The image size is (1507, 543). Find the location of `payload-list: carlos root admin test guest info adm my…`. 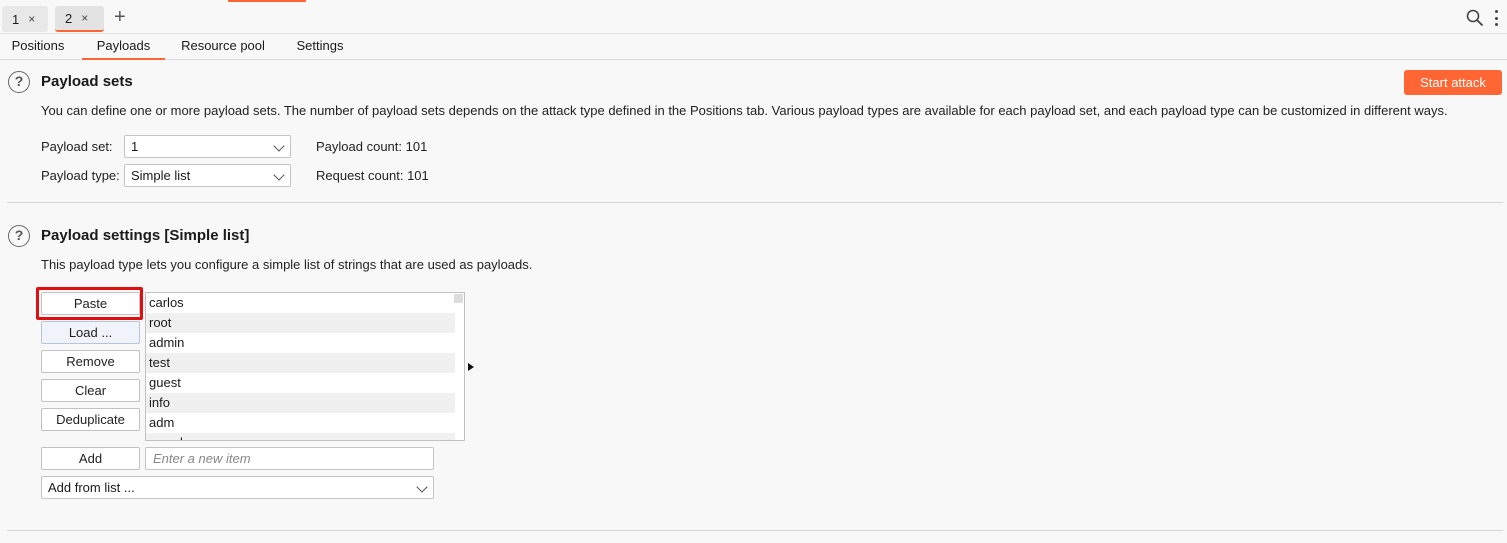

payload-list: carlos root admin test guest info adm my… is located at coordinates (305, 366).